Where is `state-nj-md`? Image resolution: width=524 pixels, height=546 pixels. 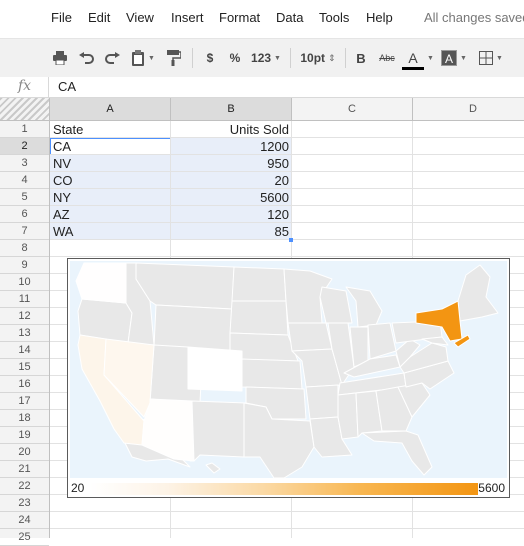 state-nj-md is located at coordinates (435, 341).